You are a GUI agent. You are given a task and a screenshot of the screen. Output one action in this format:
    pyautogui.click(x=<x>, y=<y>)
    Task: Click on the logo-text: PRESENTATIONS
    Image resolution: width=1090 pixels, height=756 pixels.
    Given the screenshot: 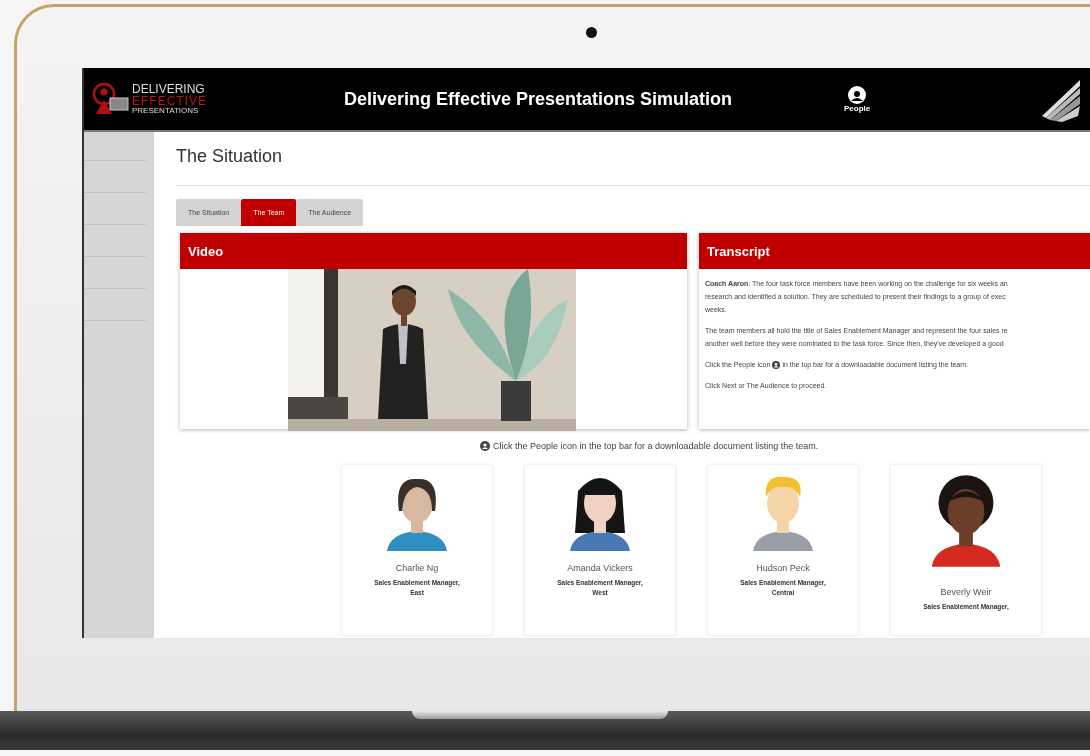 What is the action you would take?
    pyautogui.click(x=166, y=111)
    